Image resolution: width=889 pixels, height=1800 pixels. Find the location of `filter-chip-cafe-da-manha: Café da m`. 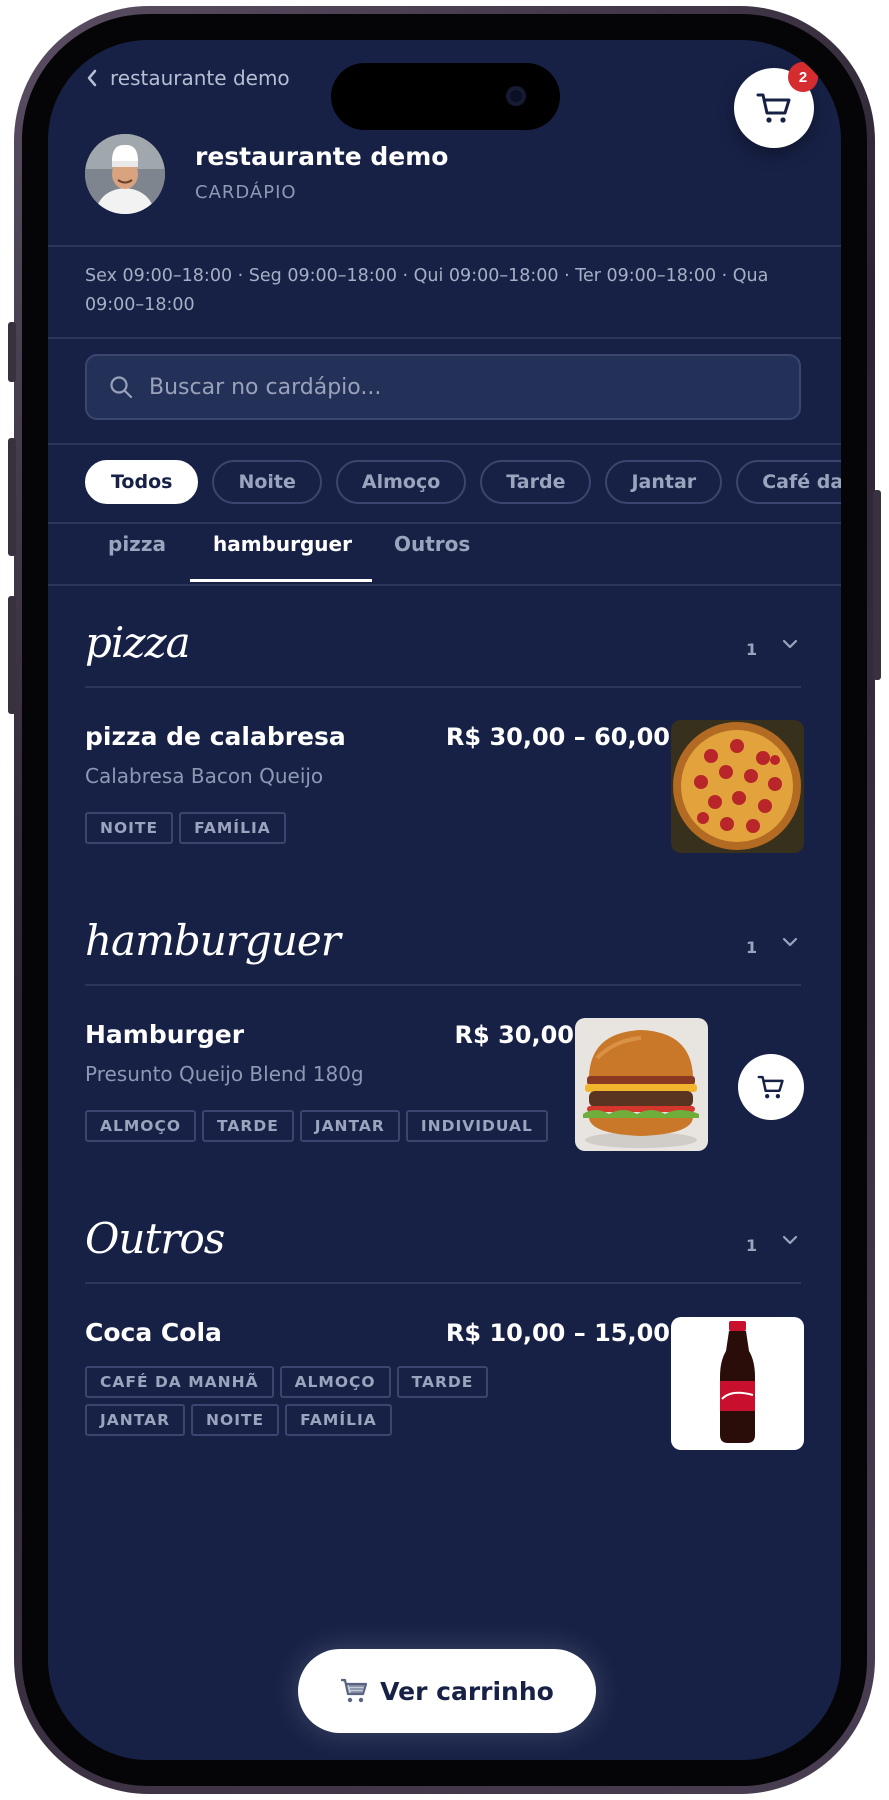

filter-chip-cafe-da-manha: Café da m is located at coordinates (788, 482).